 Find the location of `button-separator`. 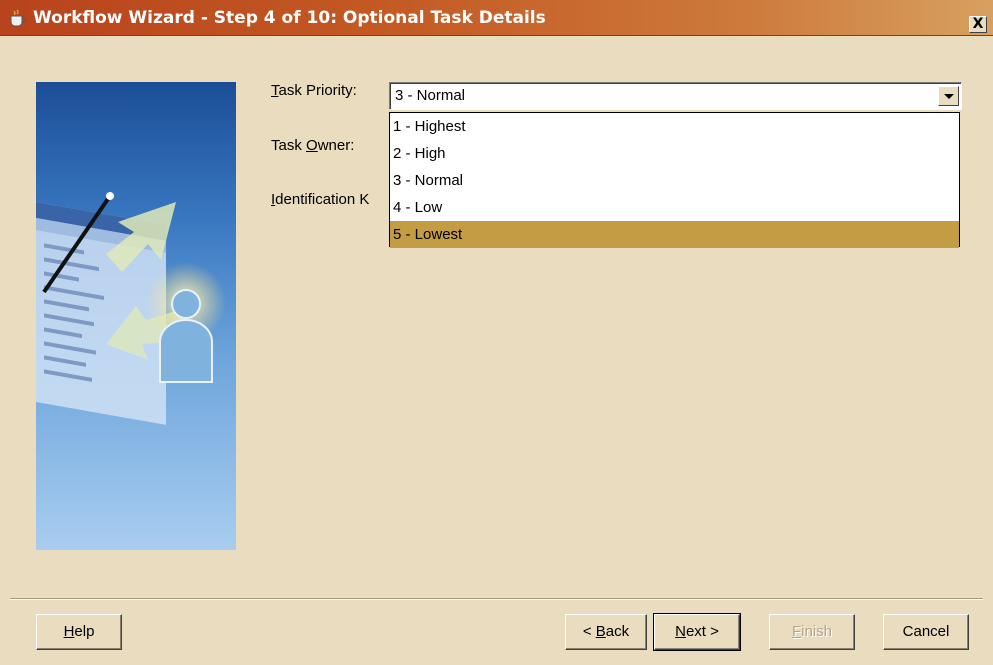

button-separator is located at coordinates (496, 599).